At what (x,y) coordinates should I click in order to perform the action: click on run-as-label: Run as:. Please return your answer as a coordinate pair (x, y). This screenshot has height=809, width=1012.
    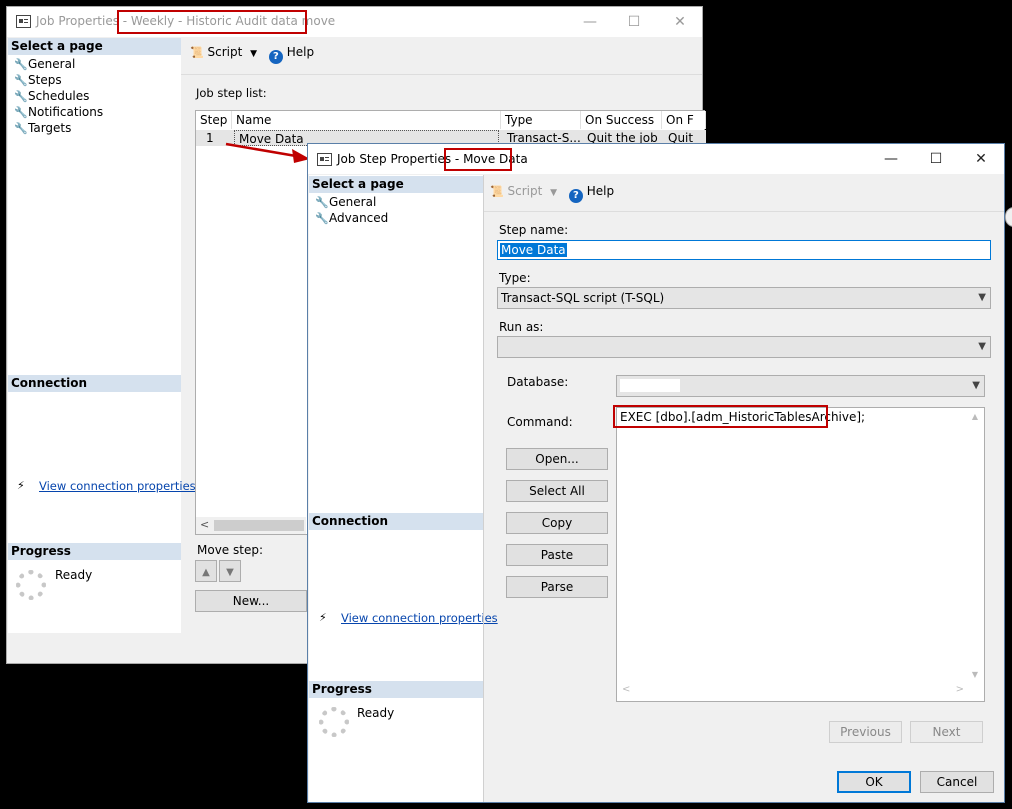
    Looking at the image, I should click on (521, 327).